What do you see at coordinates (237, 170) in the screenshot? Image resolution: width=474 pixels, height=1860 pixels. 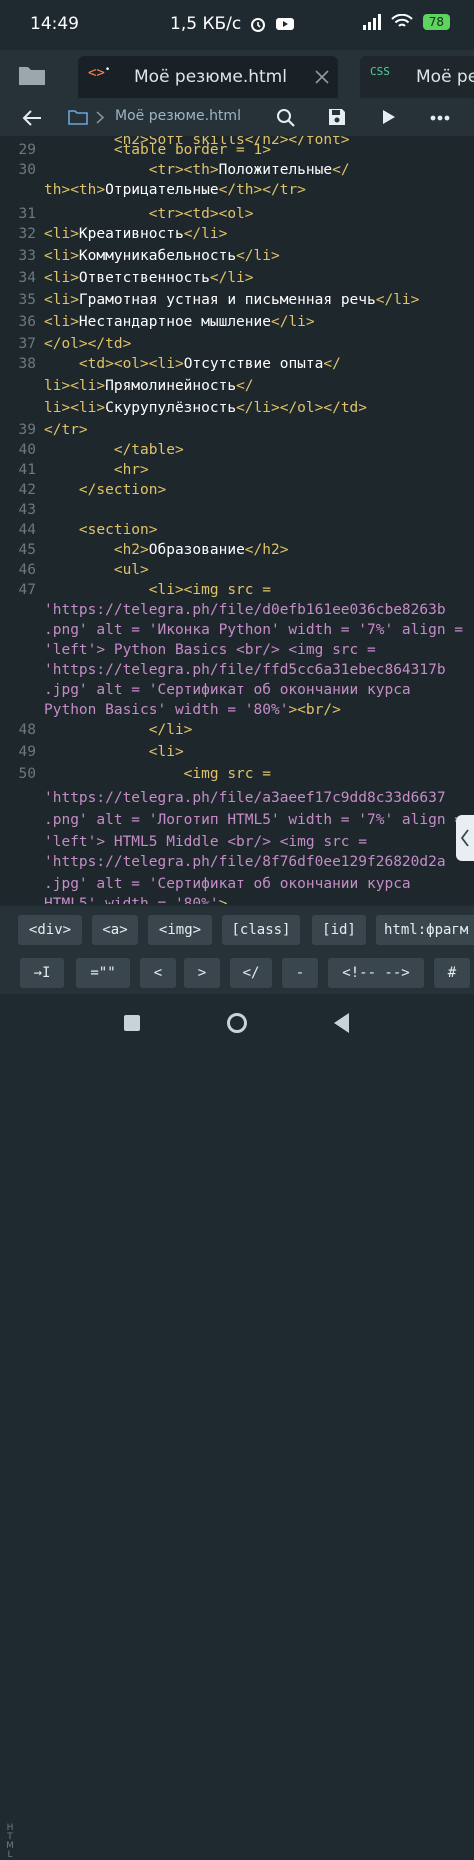 I see `code-line: 30 <tr><th>Положительные</` at bounding box center [237, 170].